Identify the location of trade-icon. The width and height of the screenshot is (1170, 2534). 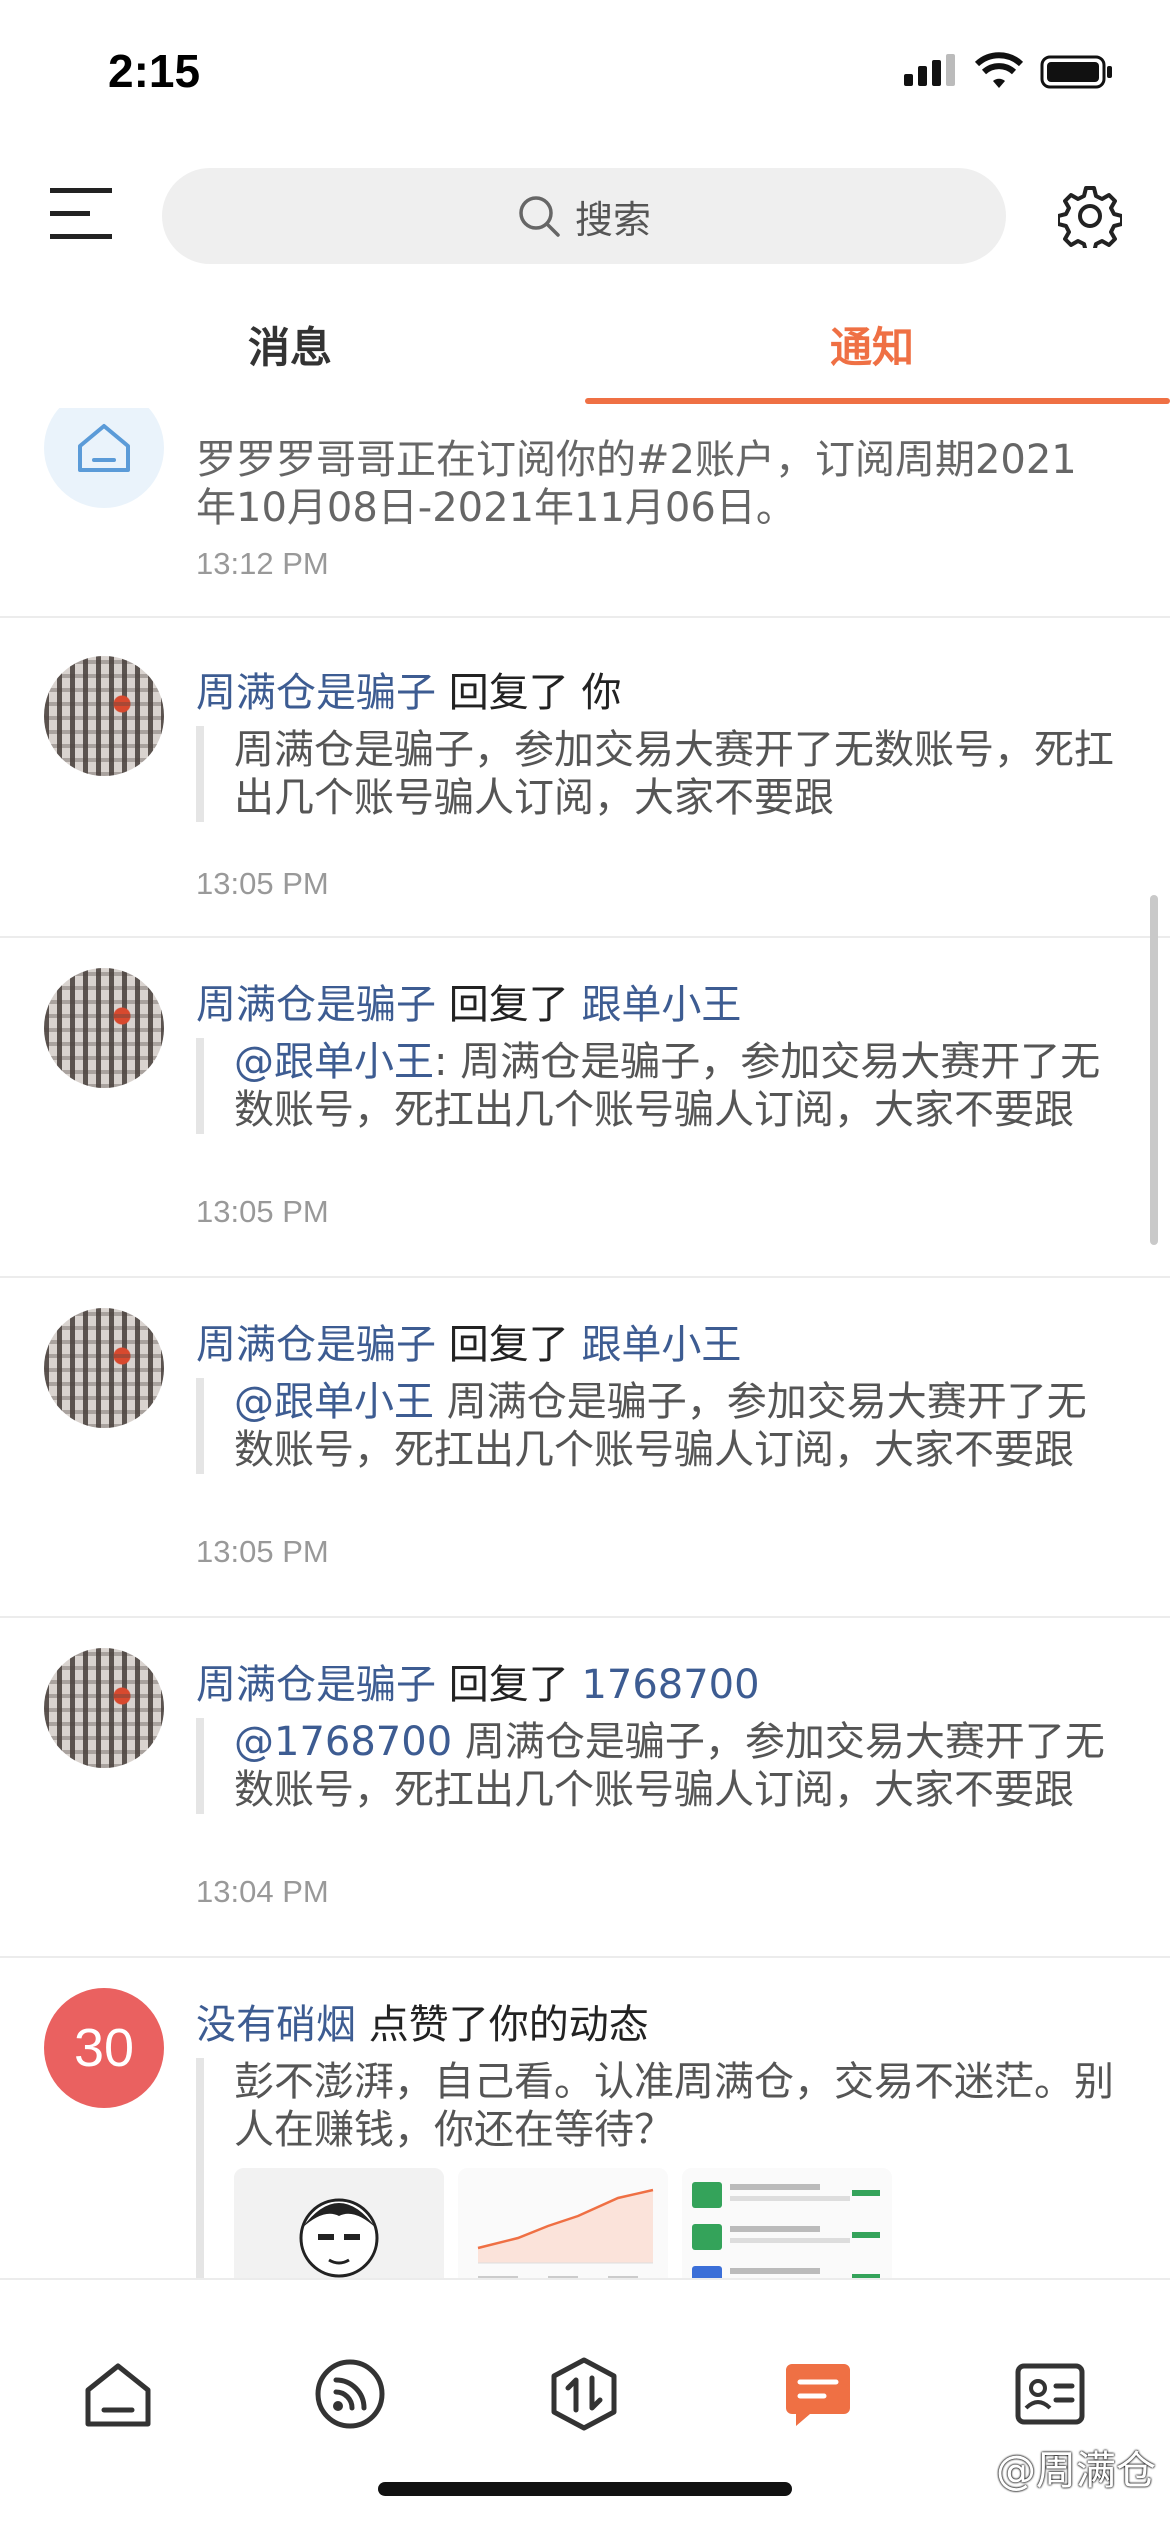
(584, 2394).